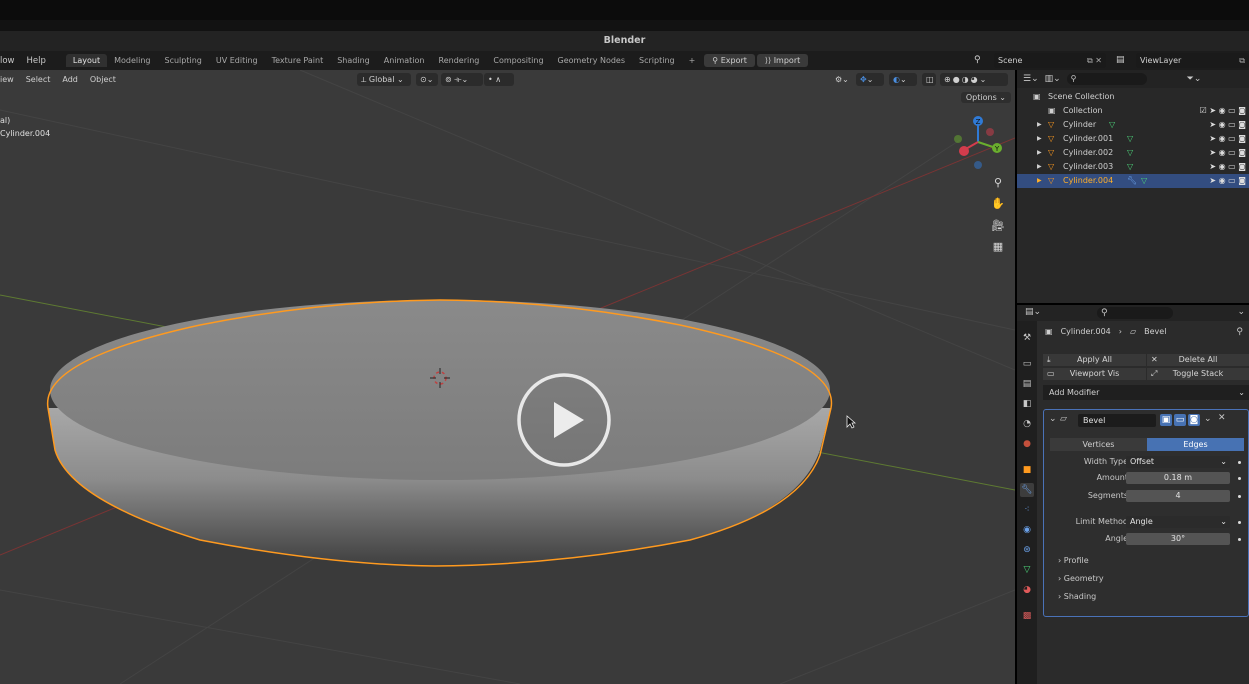 The image size is (1249, 684). I want to click on outliner-scene-collection: ▣ Scene Collection, so click(1133, 97).